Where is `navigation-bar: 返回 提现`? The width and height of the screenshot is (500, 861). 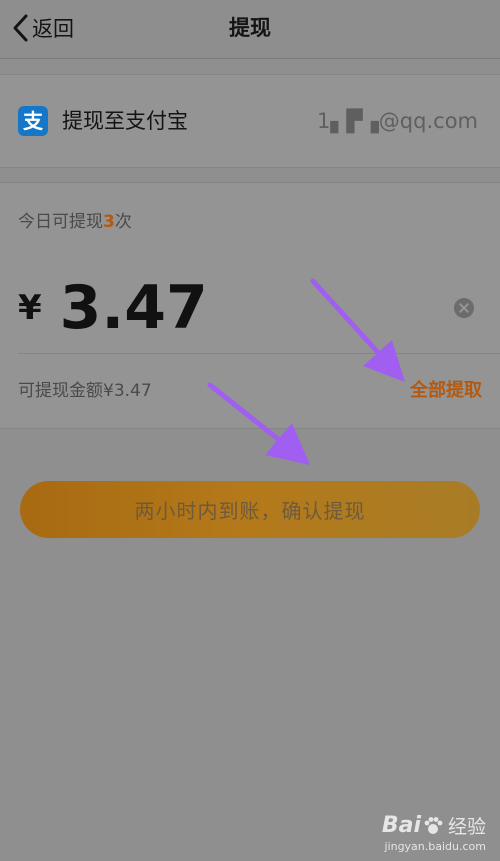
navigation-bar: 返回 提现 is located at coordinates (250, 29).